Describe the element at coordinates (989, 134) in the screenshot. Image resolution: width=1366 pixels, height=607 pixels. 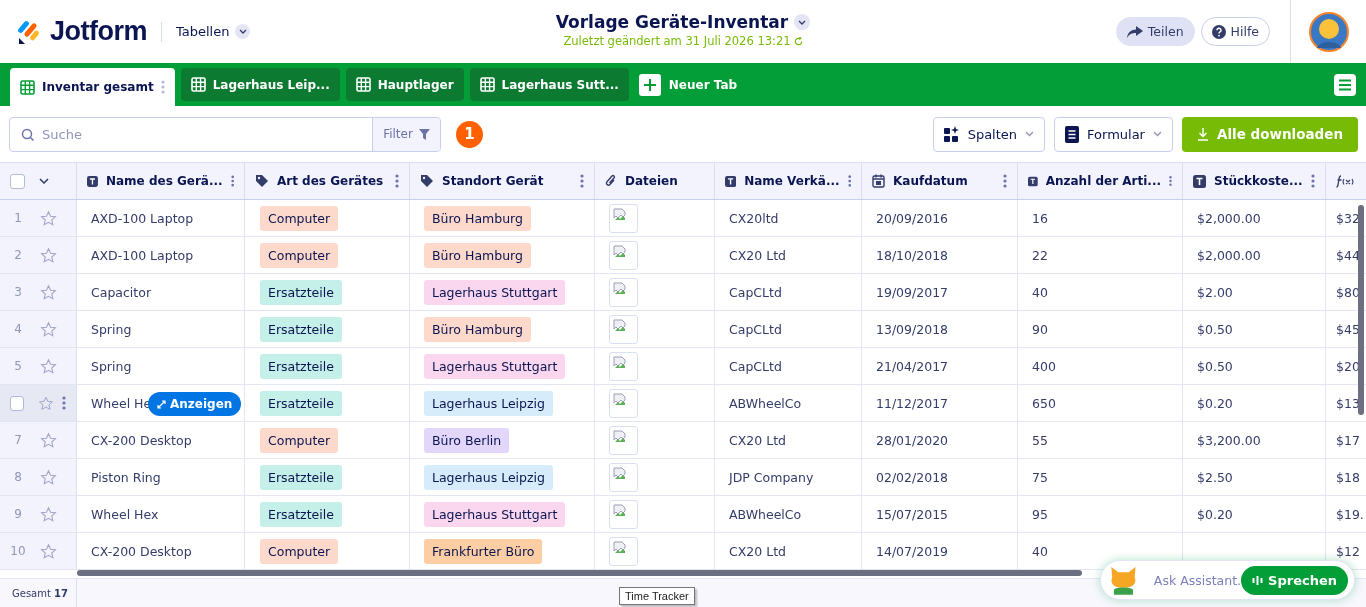
I see `columns-button: Spalten` at that location.